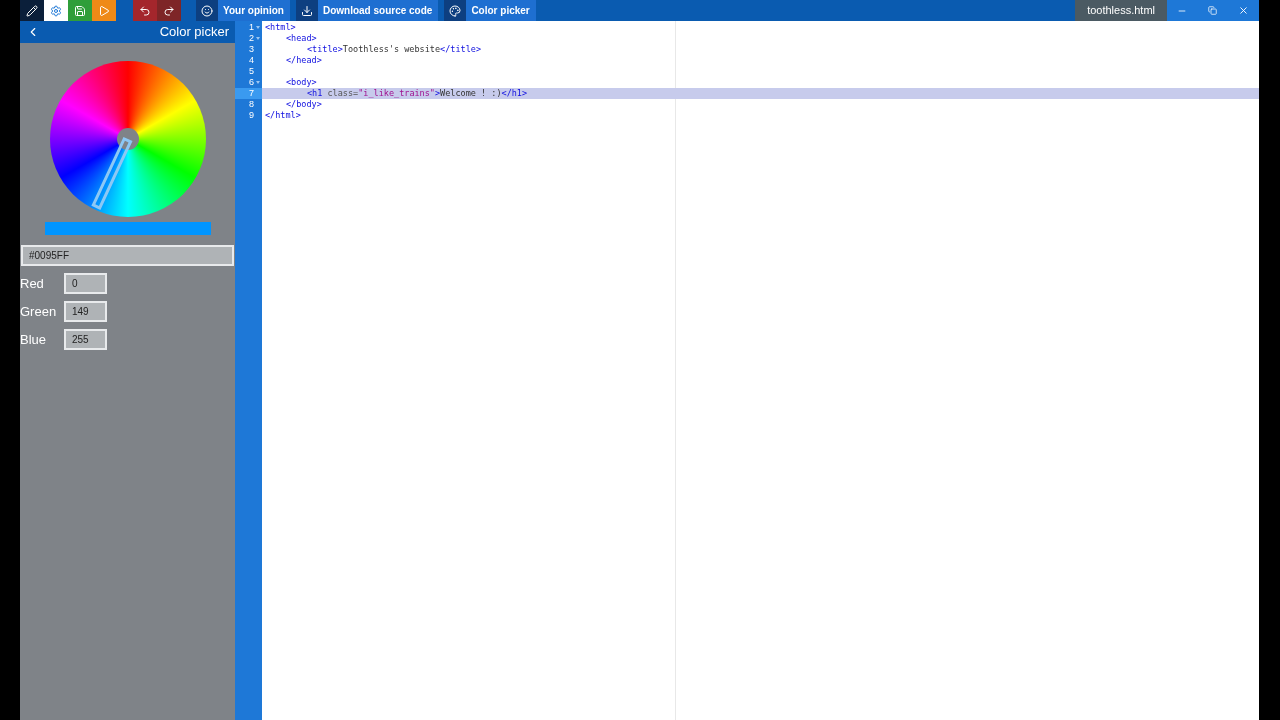  What do you see at coordinates (306, 10) in the screenshot?
I see `download-icon` at bounding box center [306, 10].